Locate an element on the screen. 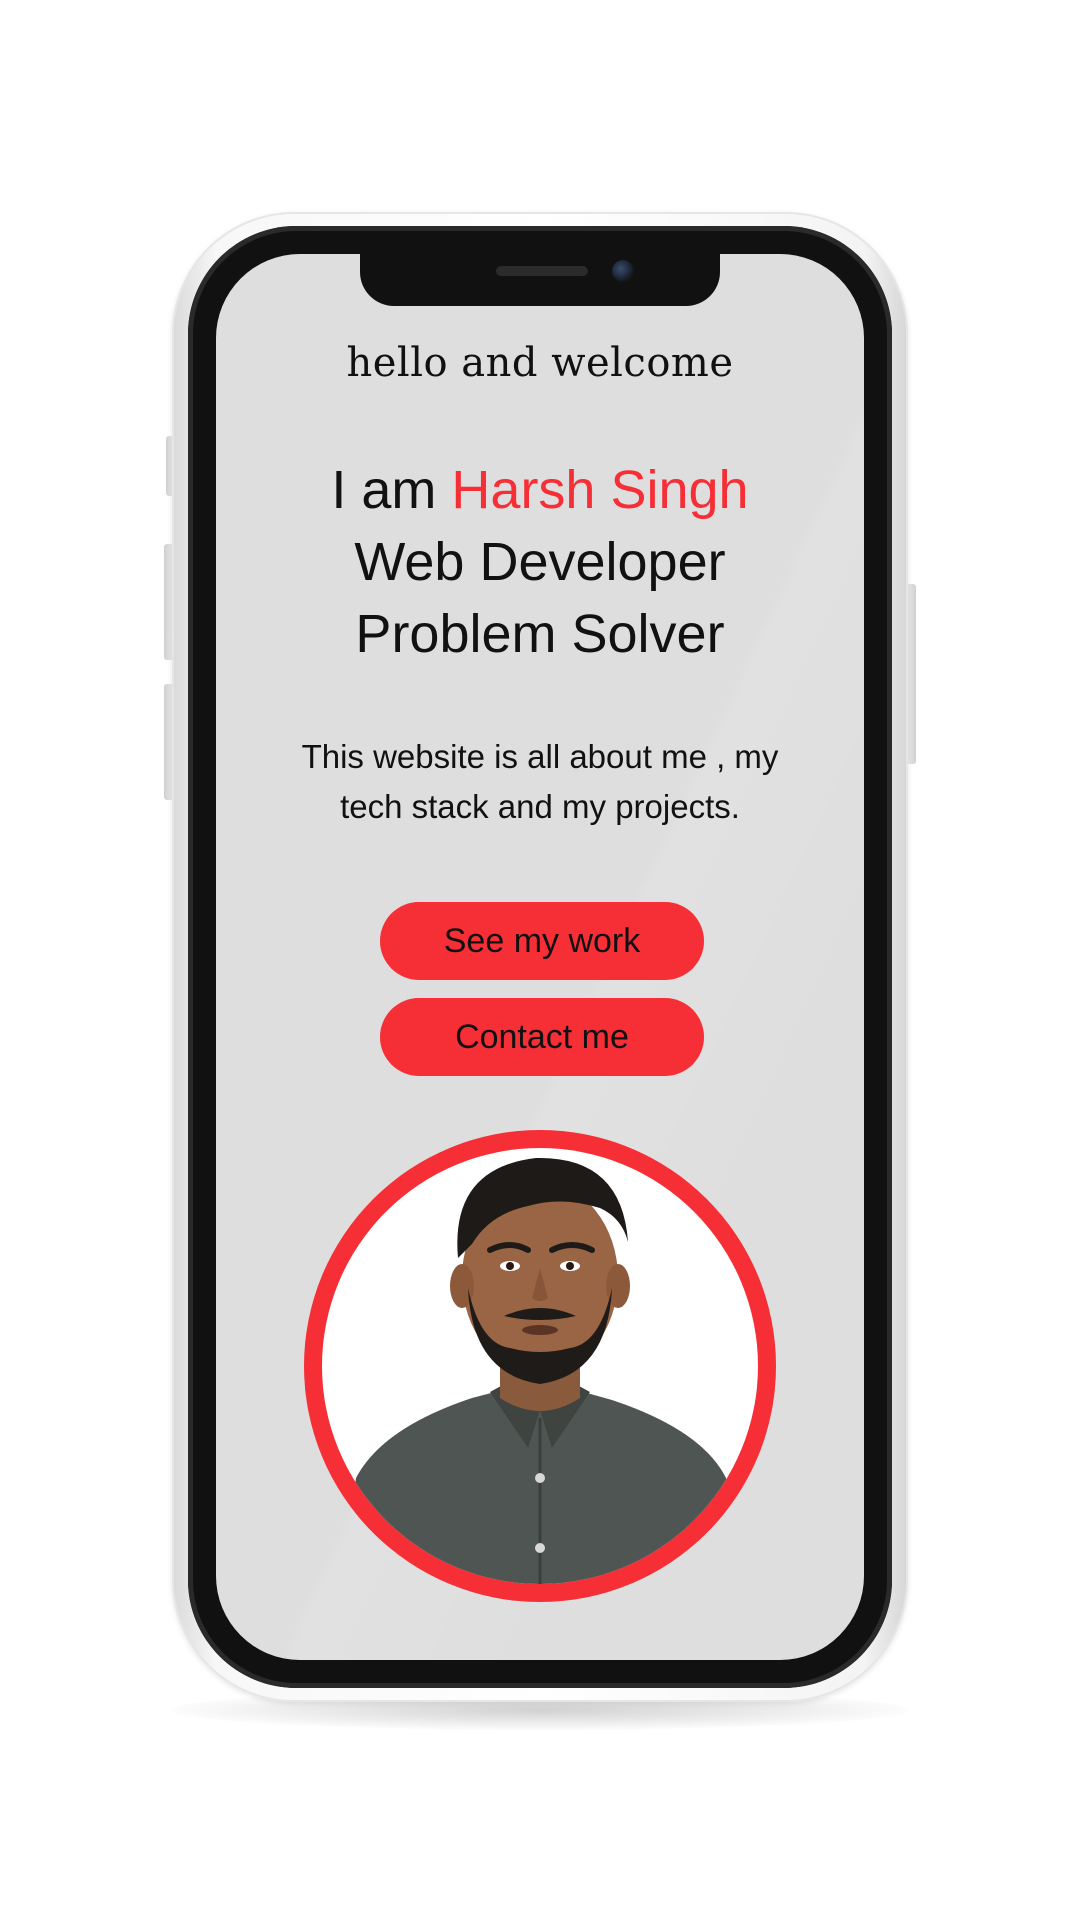 The height and width of the screenshot is (1920, 1080). avatar is located at coordinates (540, 1366).